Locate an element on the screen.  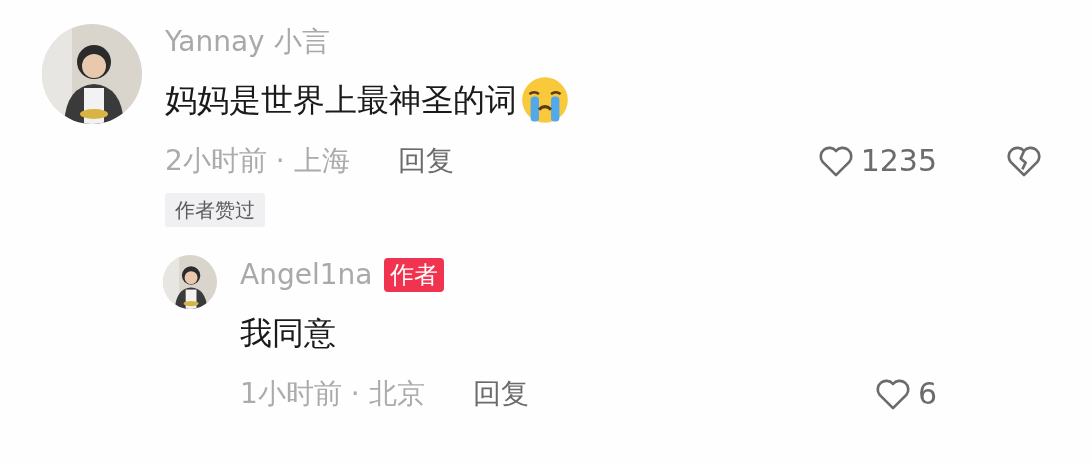
comment-time-location: 2小时前 · 上海 is located at coordinates (257, 160).